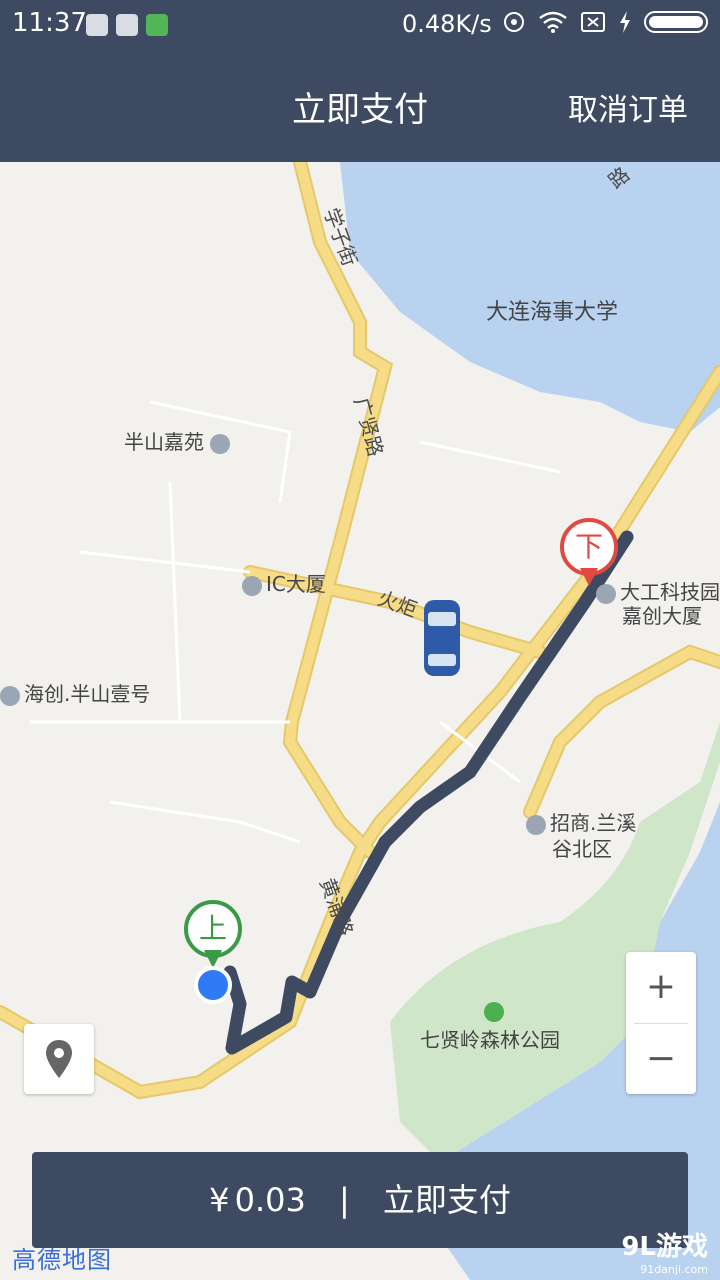  What do you see at coordinates (360, 1200) in the screenshot?
I see `pay-button: ¥ 0.03 | 立即支付` at bounding box center [360, 1200].